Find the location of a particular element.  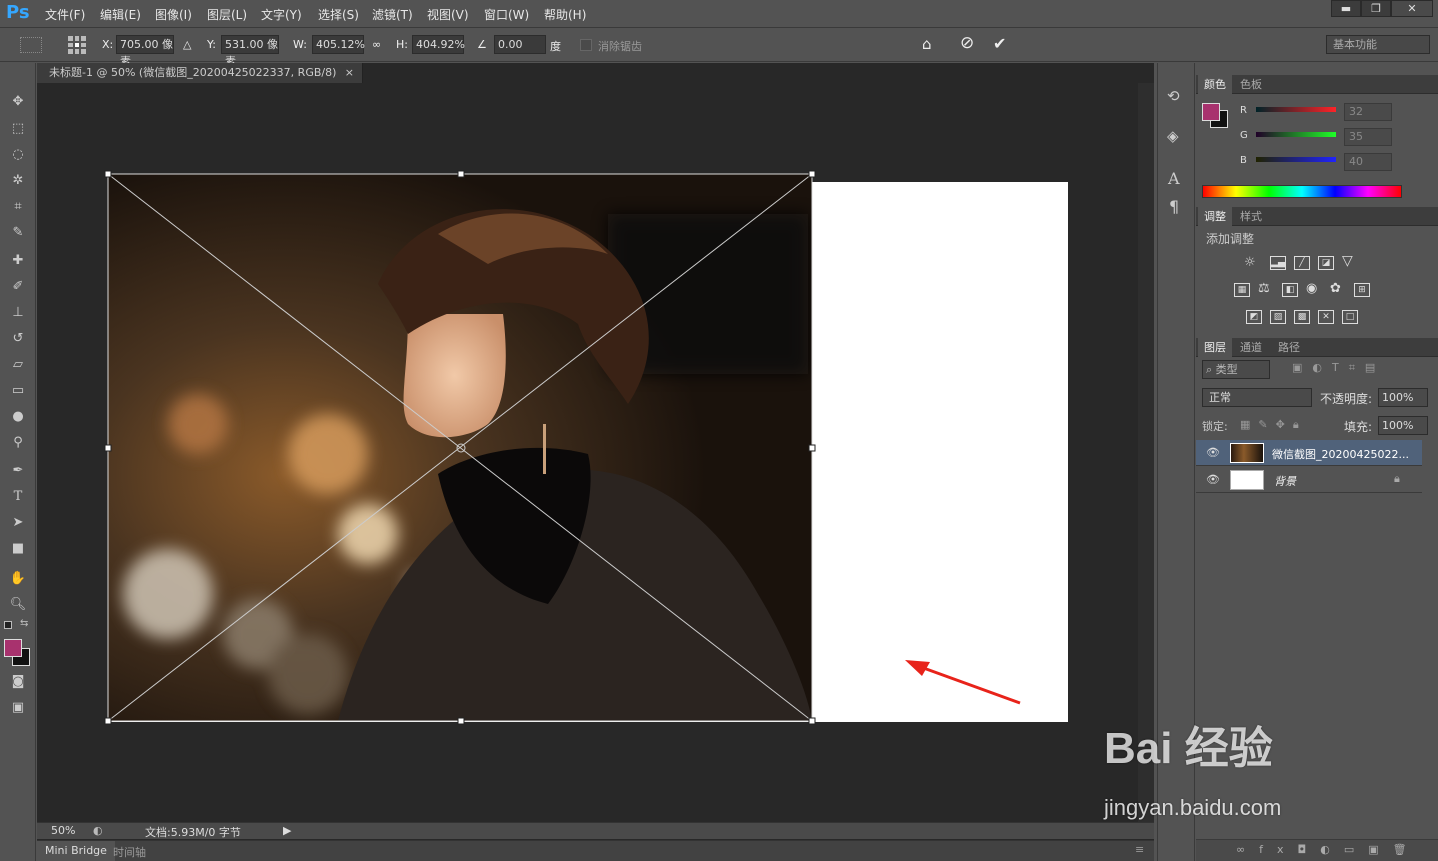

photo-filter-icon: ◉ is located at coordinates (1311, 288).